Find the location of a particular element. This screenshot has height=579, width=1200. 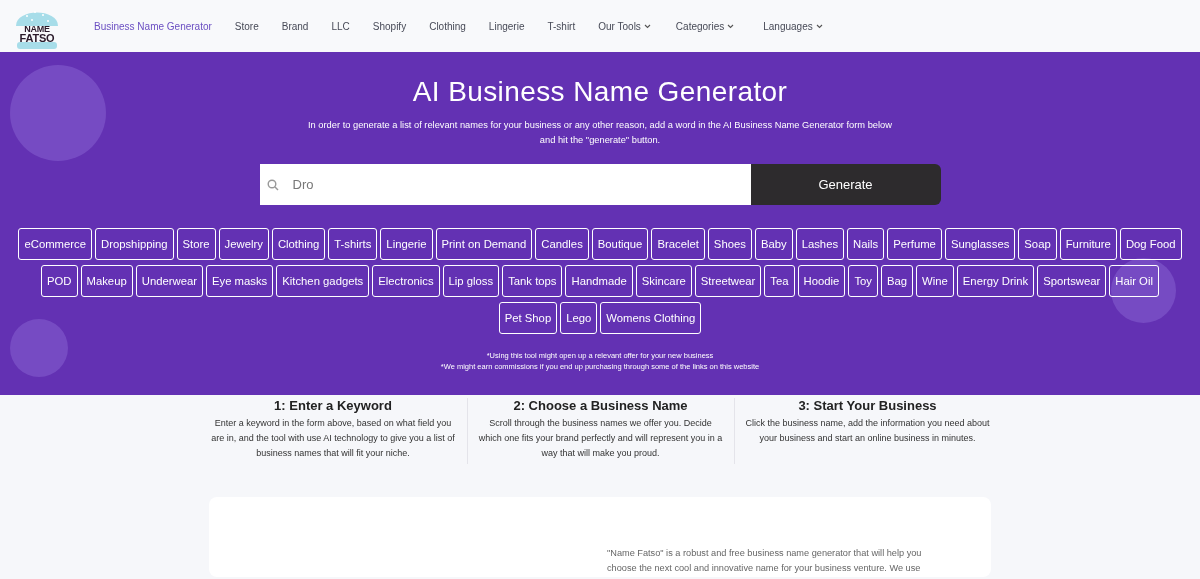

category-button: Streetwear is located at coordinates (728, 281).